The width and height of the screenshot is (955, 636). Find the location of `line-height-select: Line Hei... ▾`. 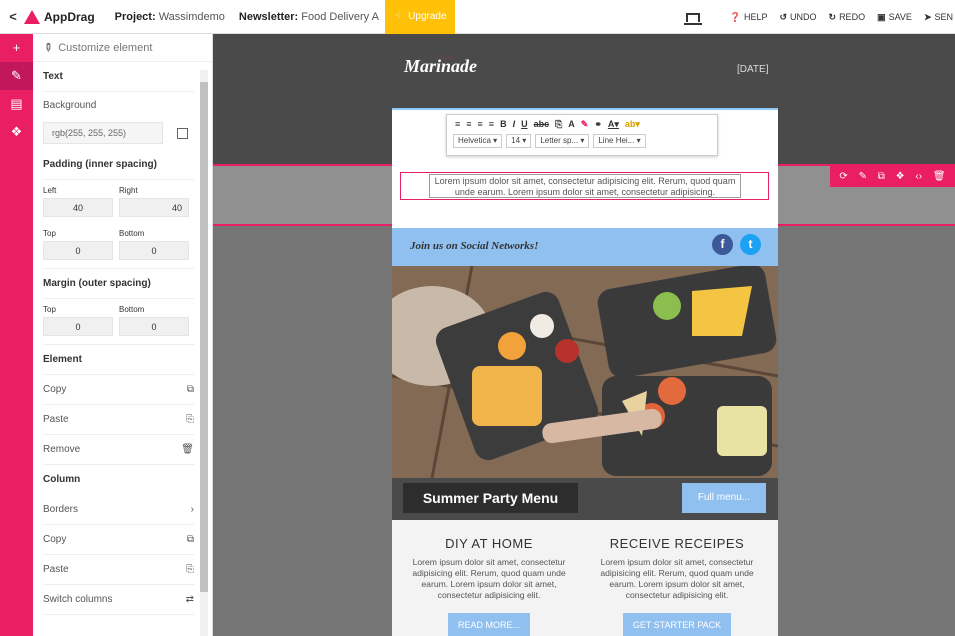

line-height-select: Line Hei... ▾ is located at coordinates (619, 141).